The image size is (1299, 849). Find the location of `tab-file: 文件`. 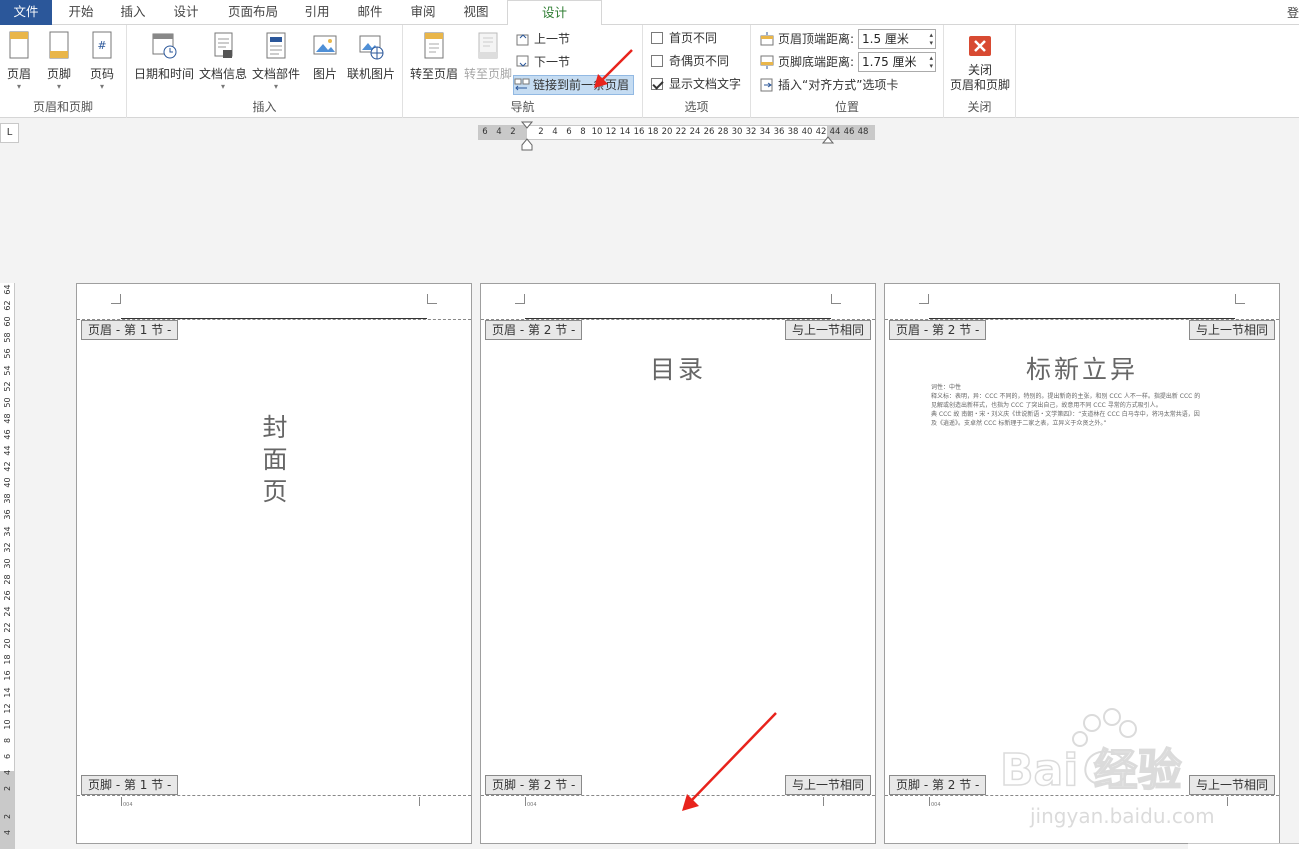

tab-file: 文件 is located at coordinates (26, 12).